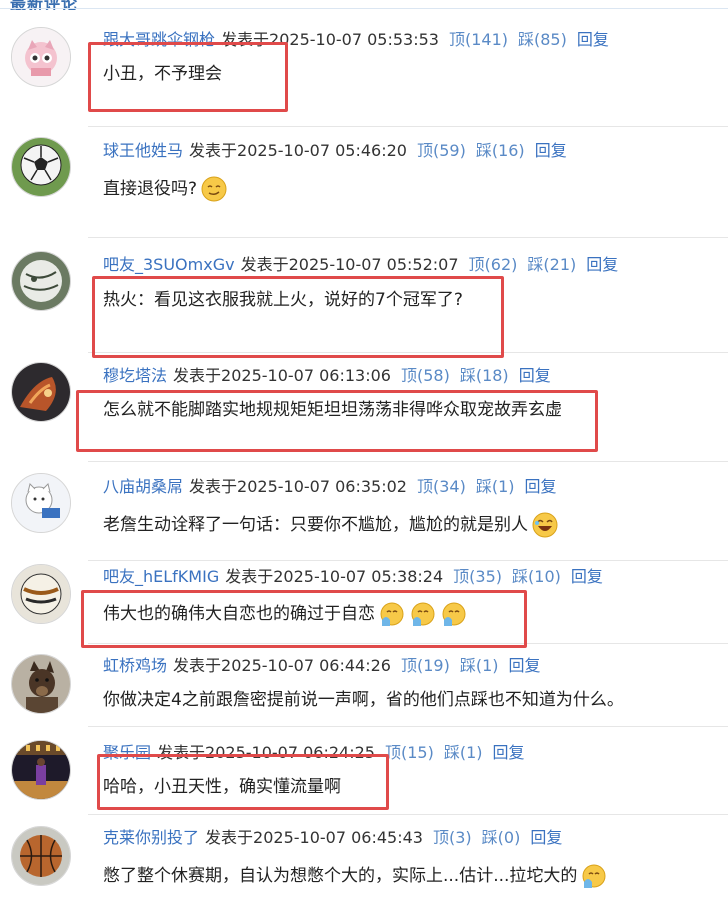  Describe the element at coordinates (41, 594) in the screenshot. I see `volleyball-avatar` at that location.